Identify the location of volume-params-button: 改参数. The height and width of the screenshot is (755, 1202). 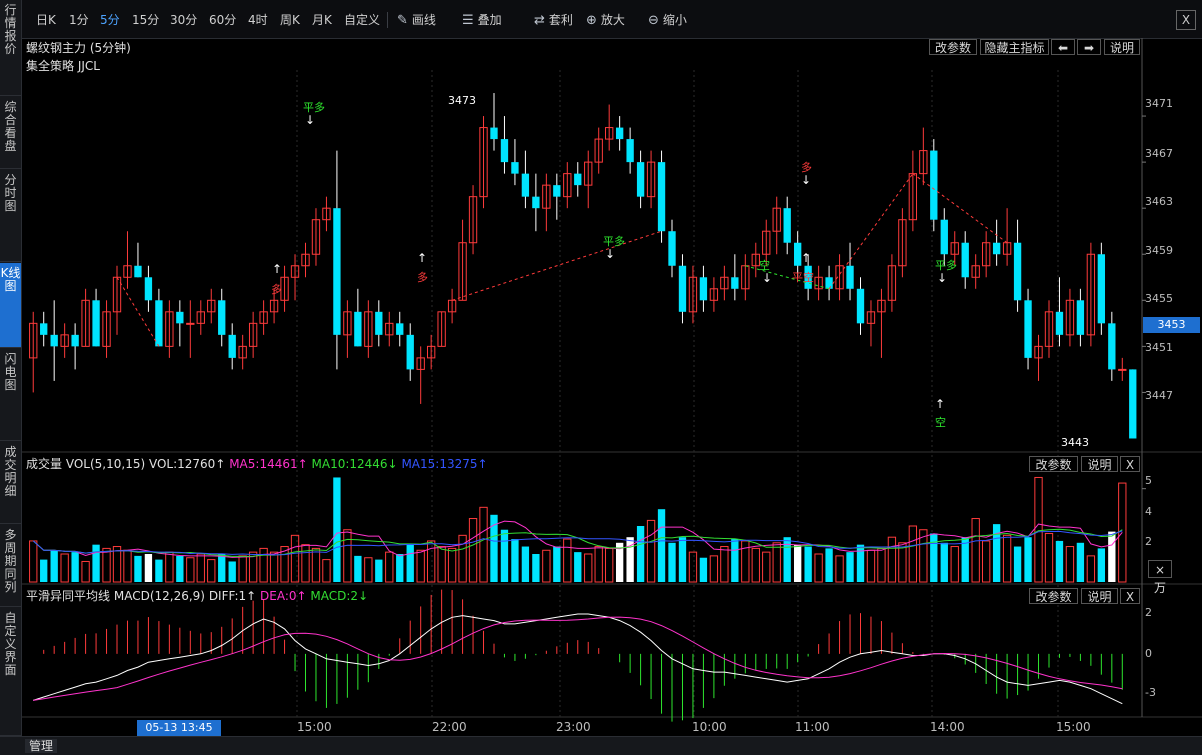
(1053, 464).